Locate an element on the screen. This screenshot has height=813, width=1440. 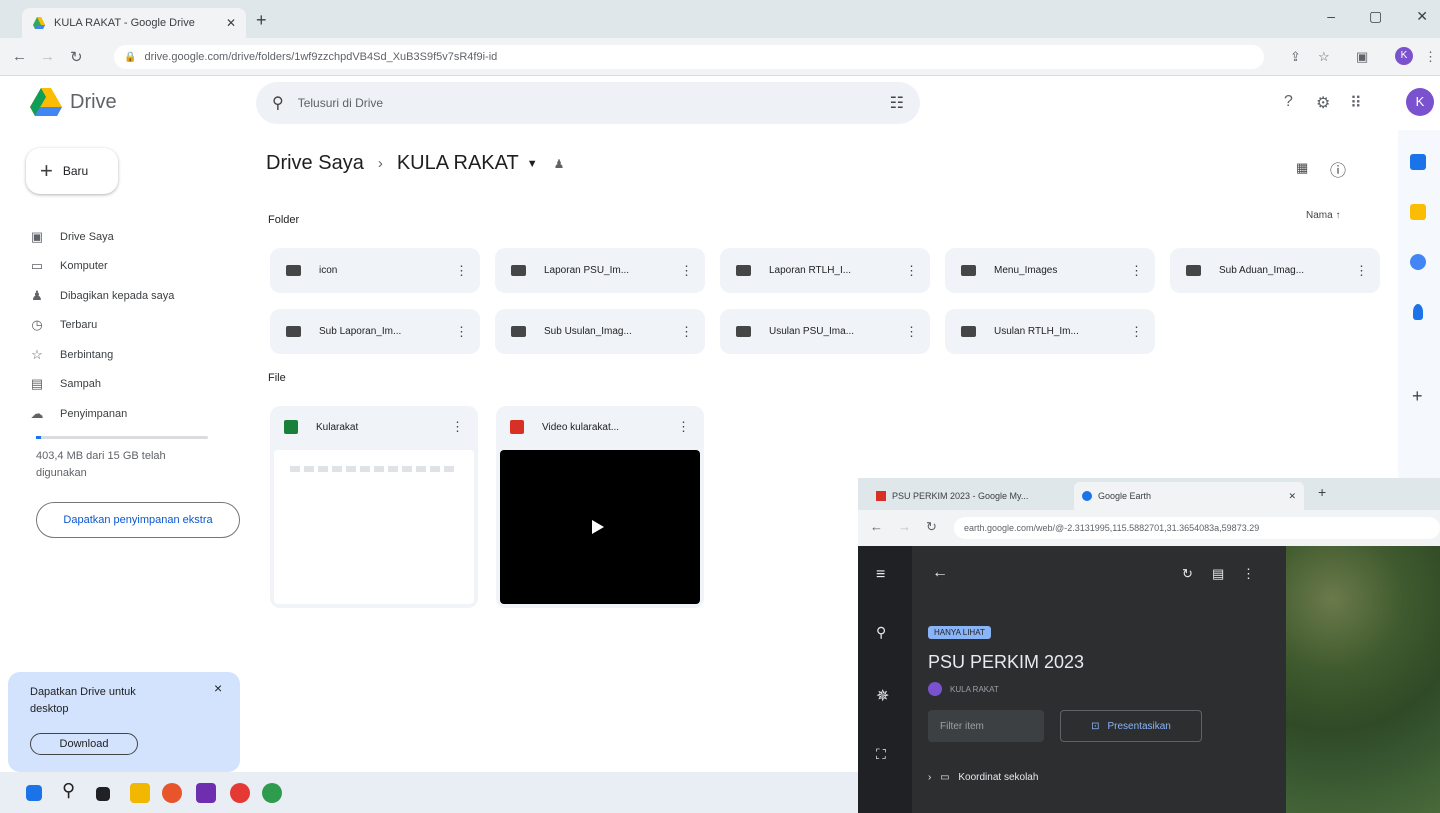
add-addon-icon: + is located at coordinates (1417, 396).